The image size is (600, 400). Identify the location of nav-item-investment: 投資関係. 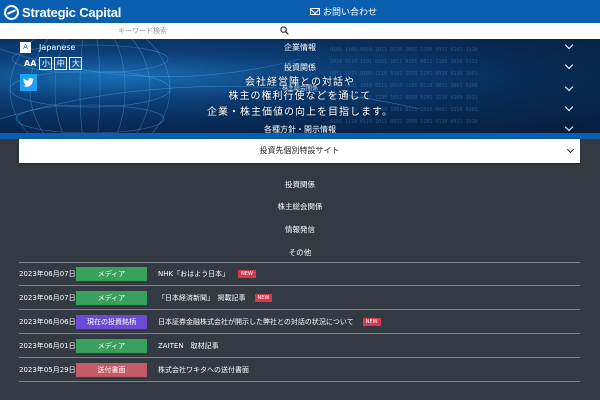
(300, 67).